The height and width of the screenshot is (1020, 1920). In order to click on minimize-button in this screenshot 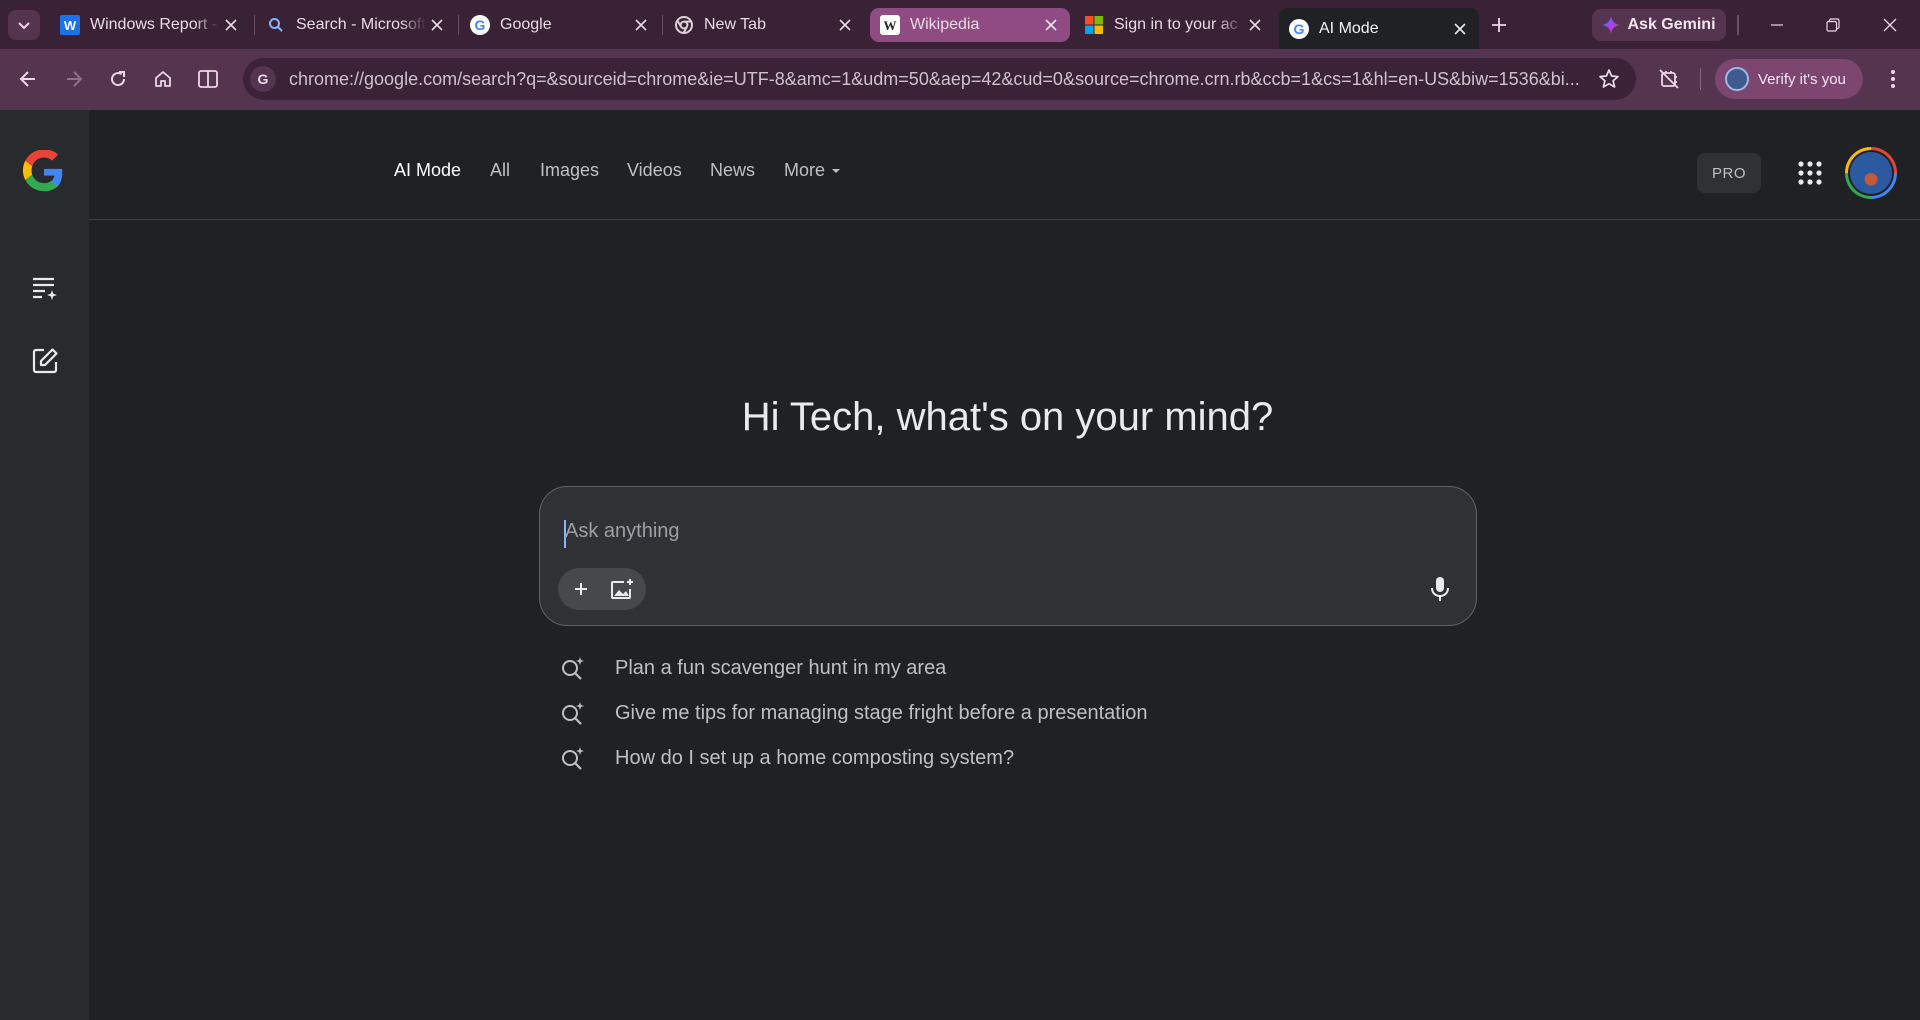, I will do `click(1777, 25)`.